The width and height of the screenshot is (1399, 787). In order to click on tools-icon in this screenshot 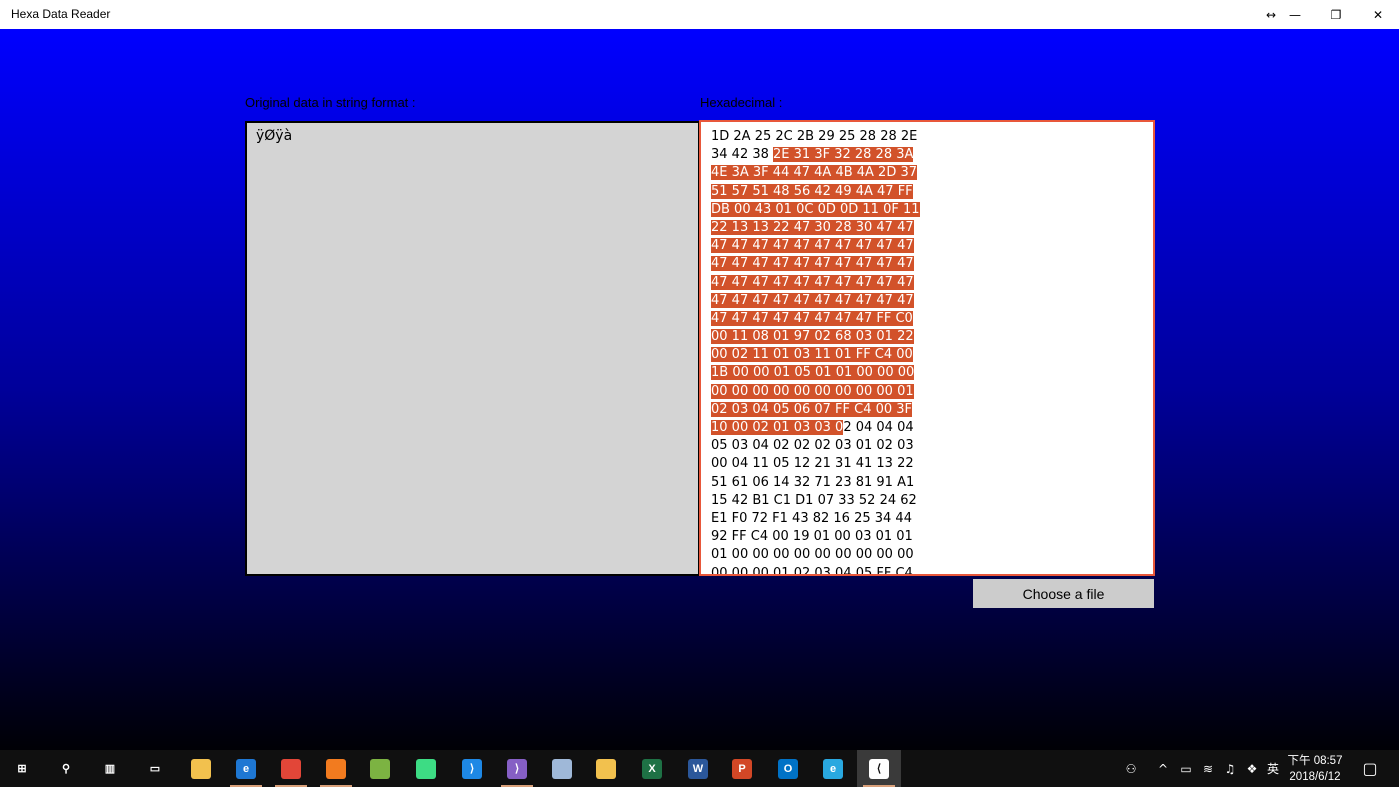, I will do `click(606, 768)`.